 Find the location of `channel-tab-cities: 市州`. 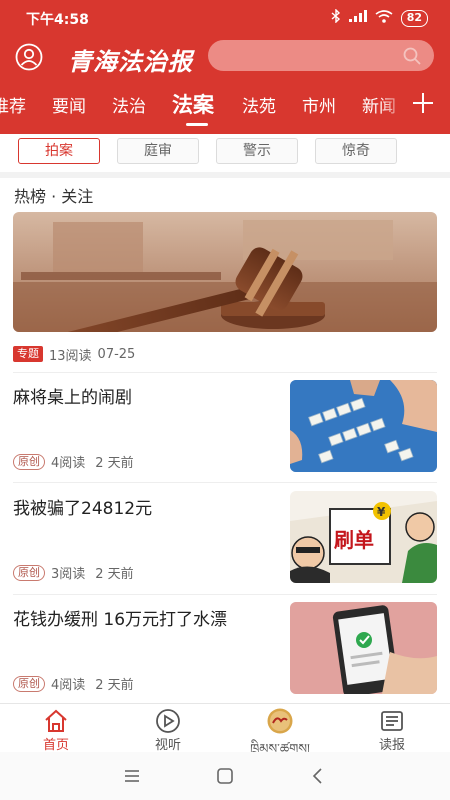

channel-tab-cities: 市州 is located at coordinates (319, 104).